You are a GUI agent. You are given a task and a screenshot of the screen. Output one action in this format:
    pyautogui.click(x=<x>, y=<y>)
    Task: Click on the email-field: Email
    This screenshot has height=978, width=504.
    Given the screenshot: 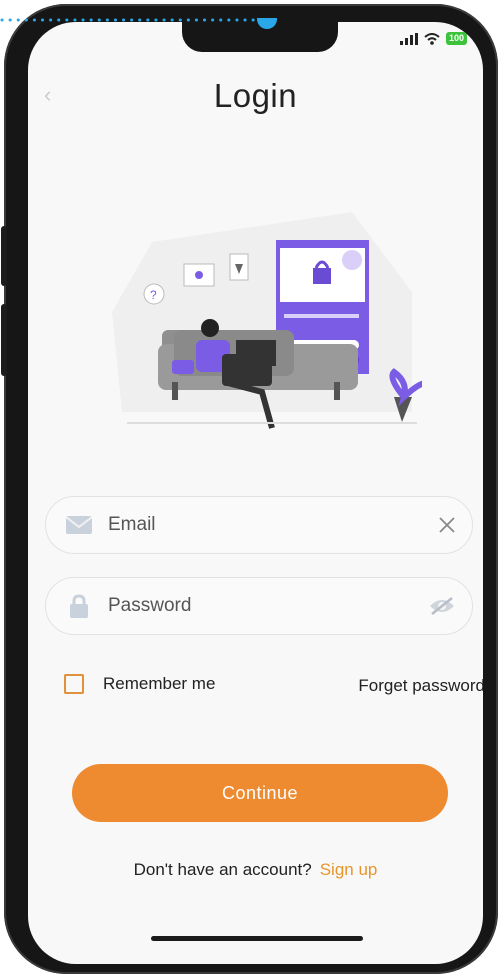 What is the action you would take?
    pyautogui.click(x=259, y=525)
    